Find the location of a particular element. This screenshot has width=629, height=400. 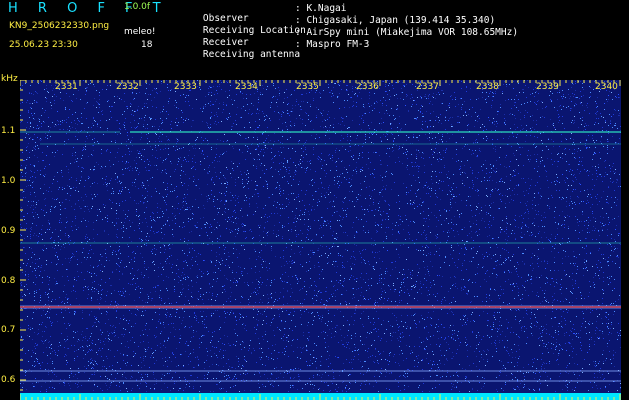

x-tick-label: 2340 is located at coordinates (606, 87).